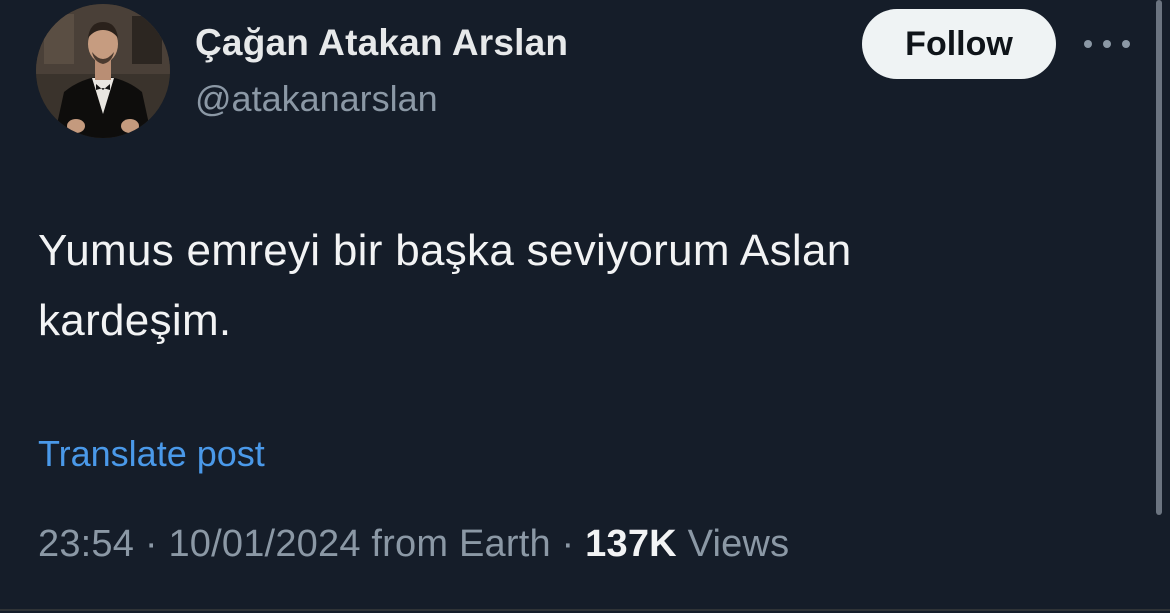  Describe the element at coordinates (264, 544) in the screenshot. I see `post-date: 10/01/2024` at that location.